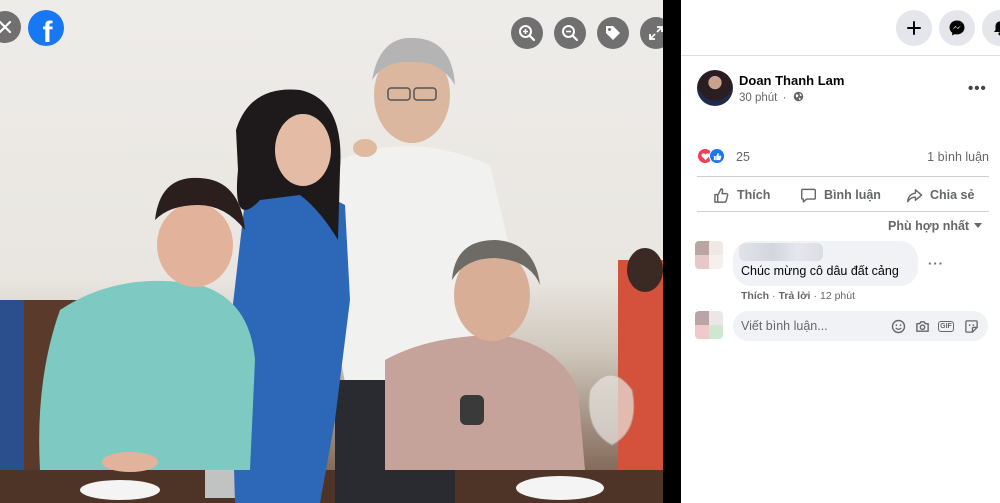  I want to click on notifications-button, so click(991, 28).